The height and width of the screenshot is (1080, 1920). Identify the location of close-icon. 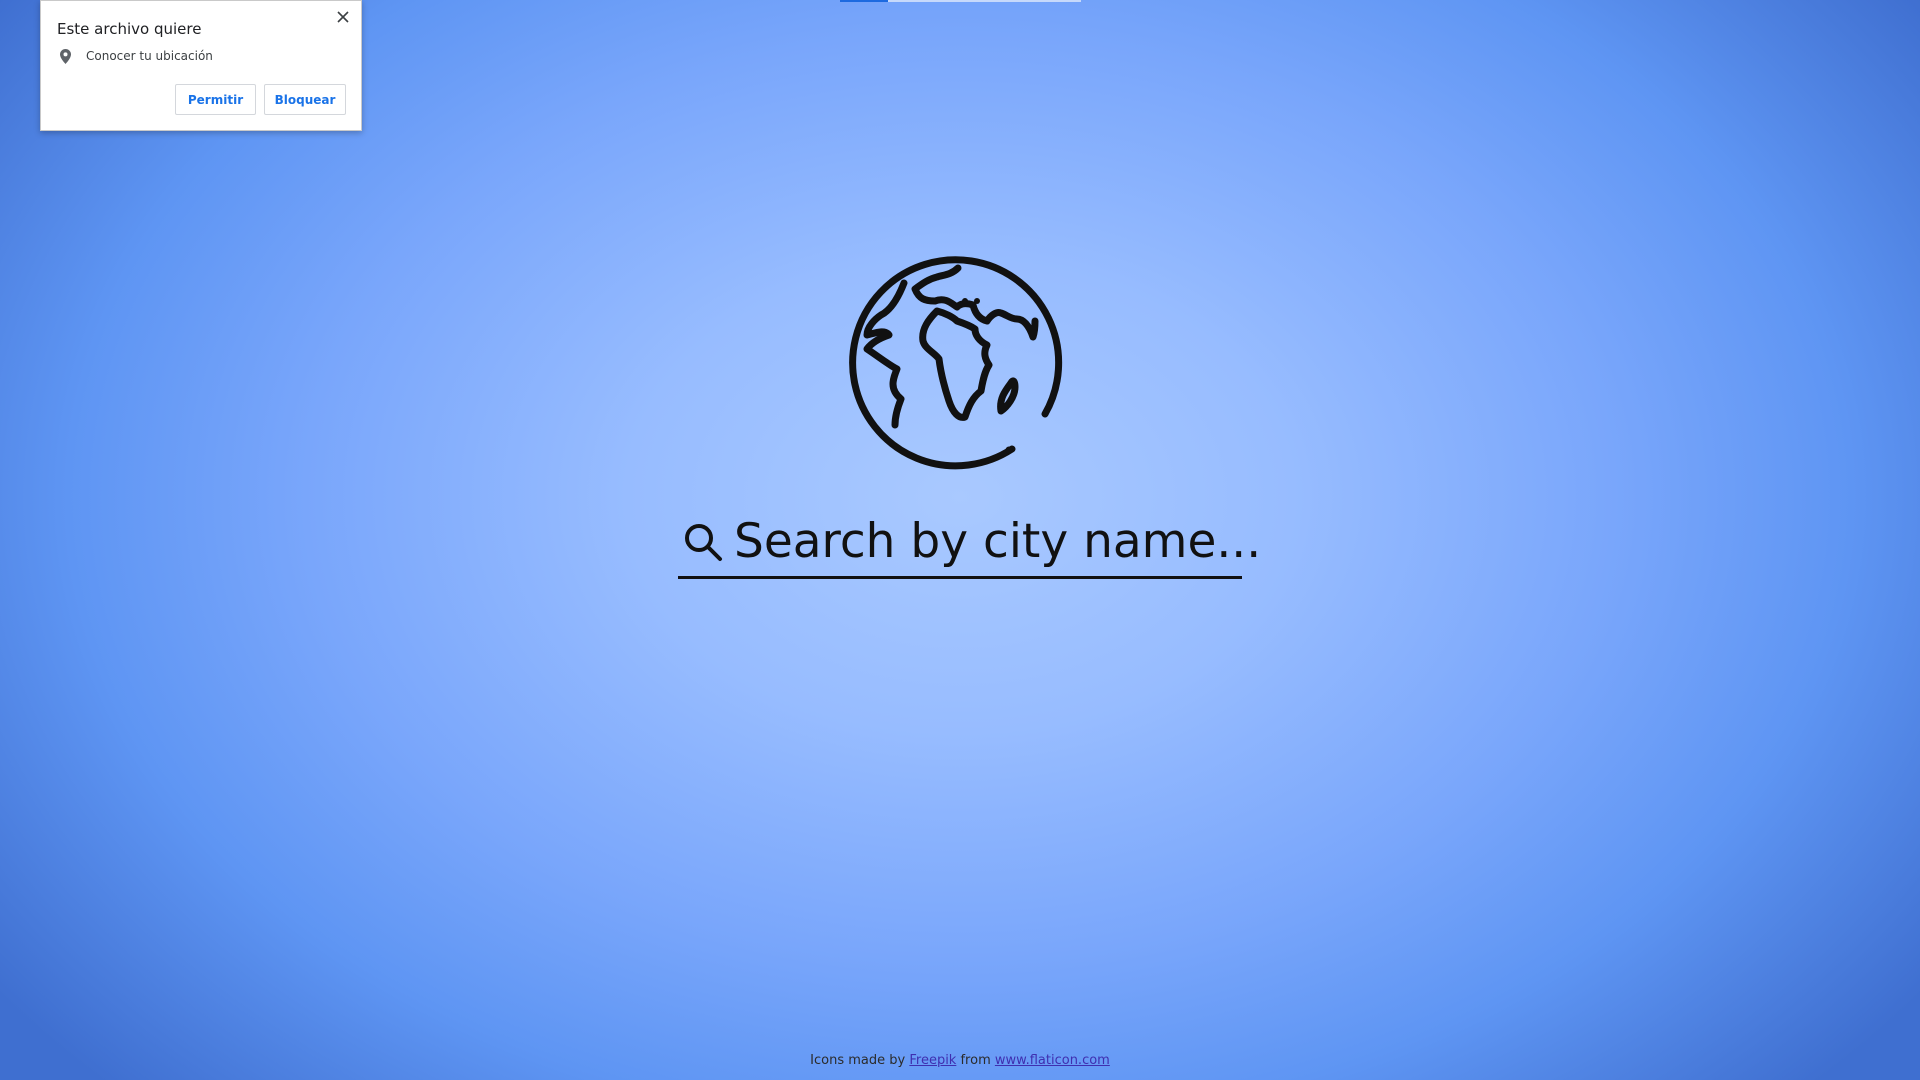
(343, 17).